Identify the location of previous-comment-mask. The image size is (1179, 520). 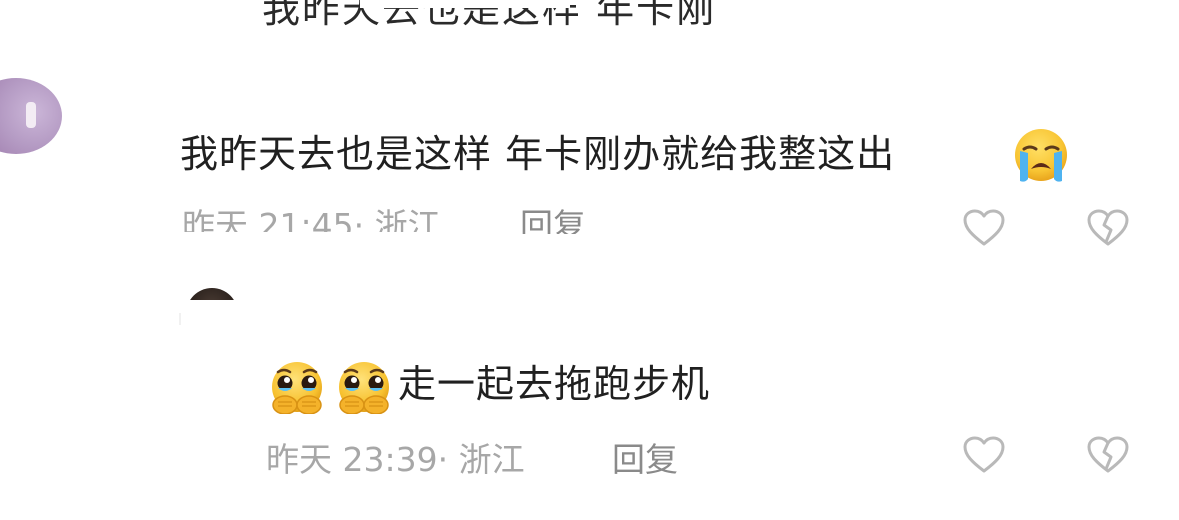
(465, 4).